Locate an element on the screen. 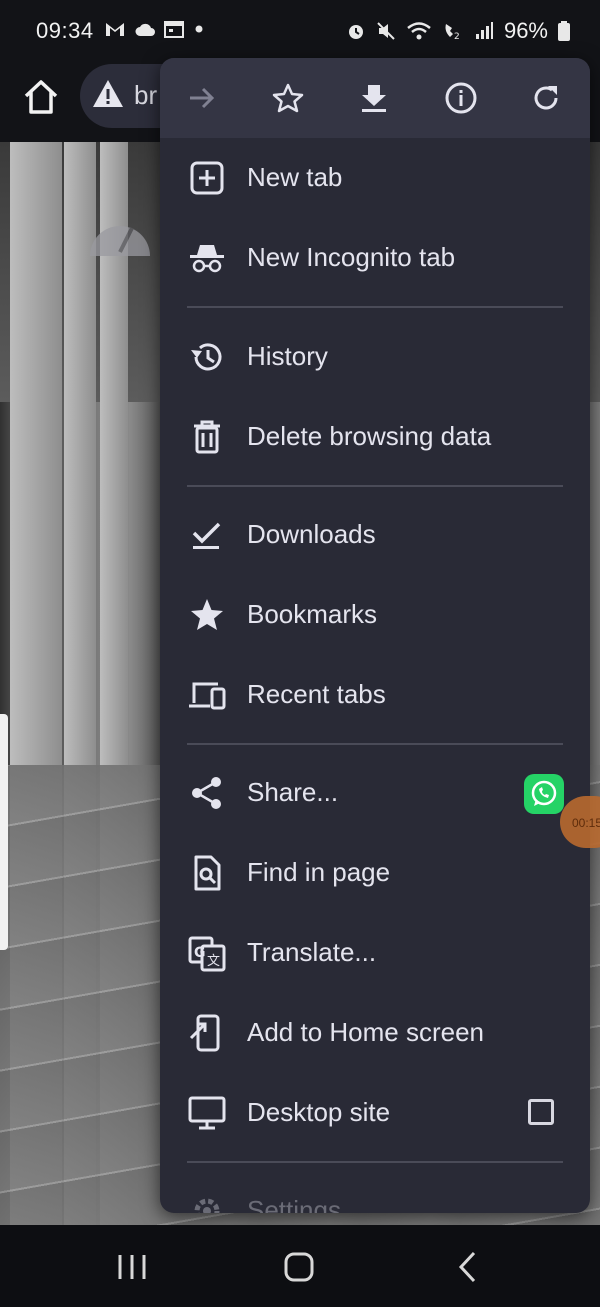 This screenshot has width=600, height=1307. reload-button is located at coordinates (546, 98).